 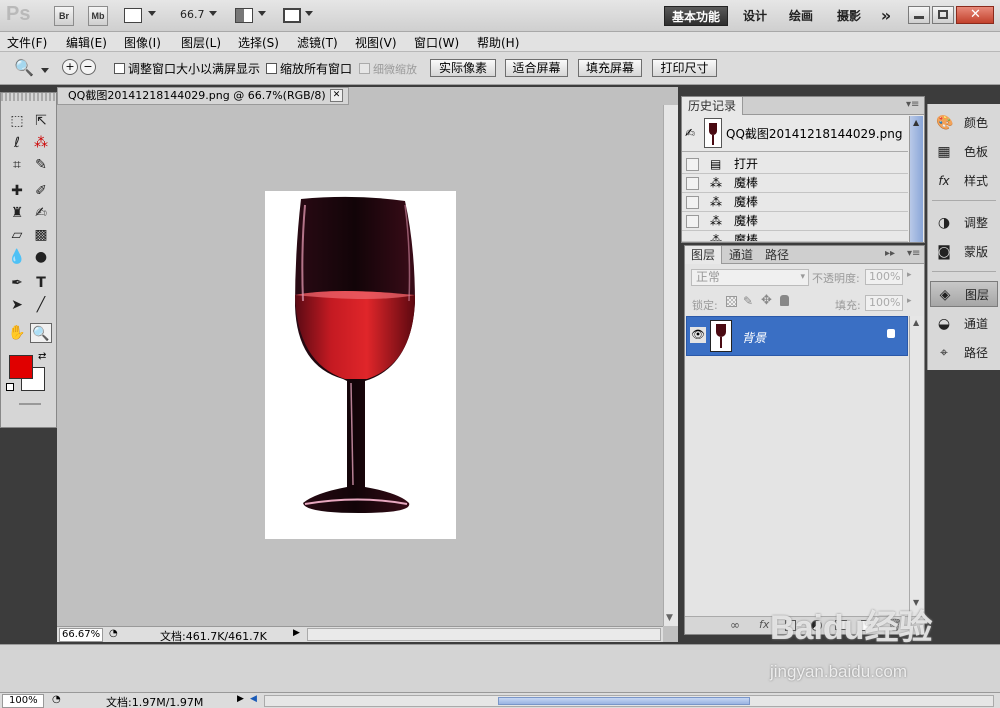 What do you see at coordinates (964, 123) in the screenshot?
I see `dock-color: 🎨 颜色` at bounding box center [964, 123].